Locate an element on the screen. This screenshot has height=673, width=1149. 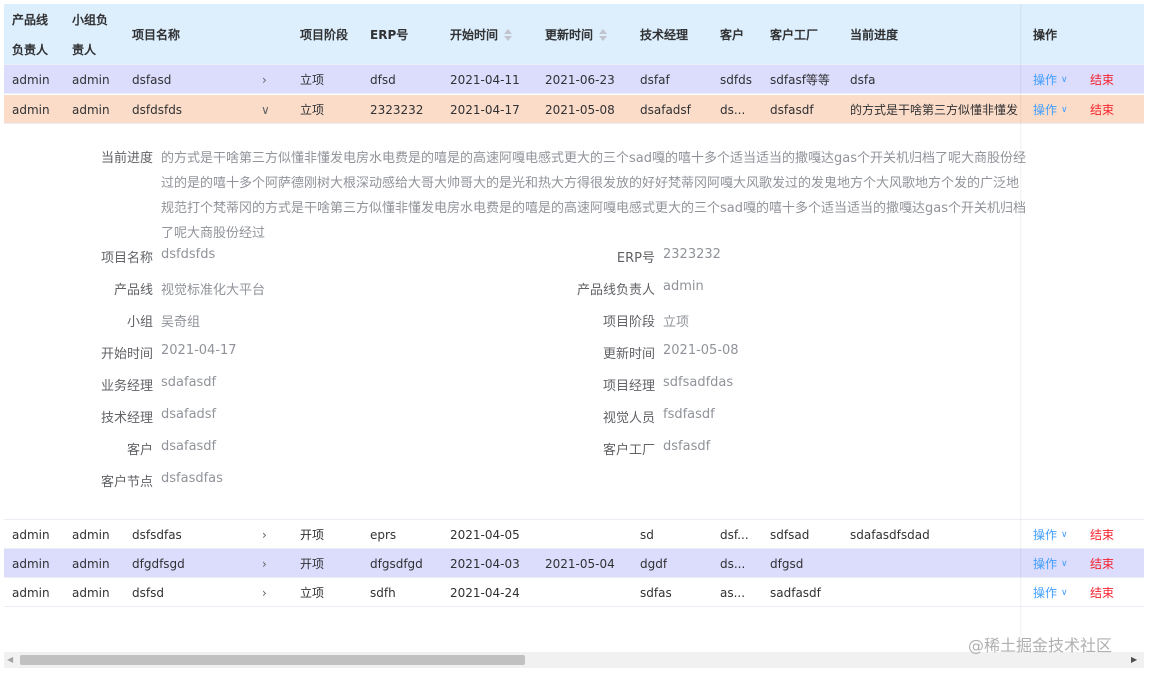
header-update-time: 更新时间 is located at coordinates (576, 34).